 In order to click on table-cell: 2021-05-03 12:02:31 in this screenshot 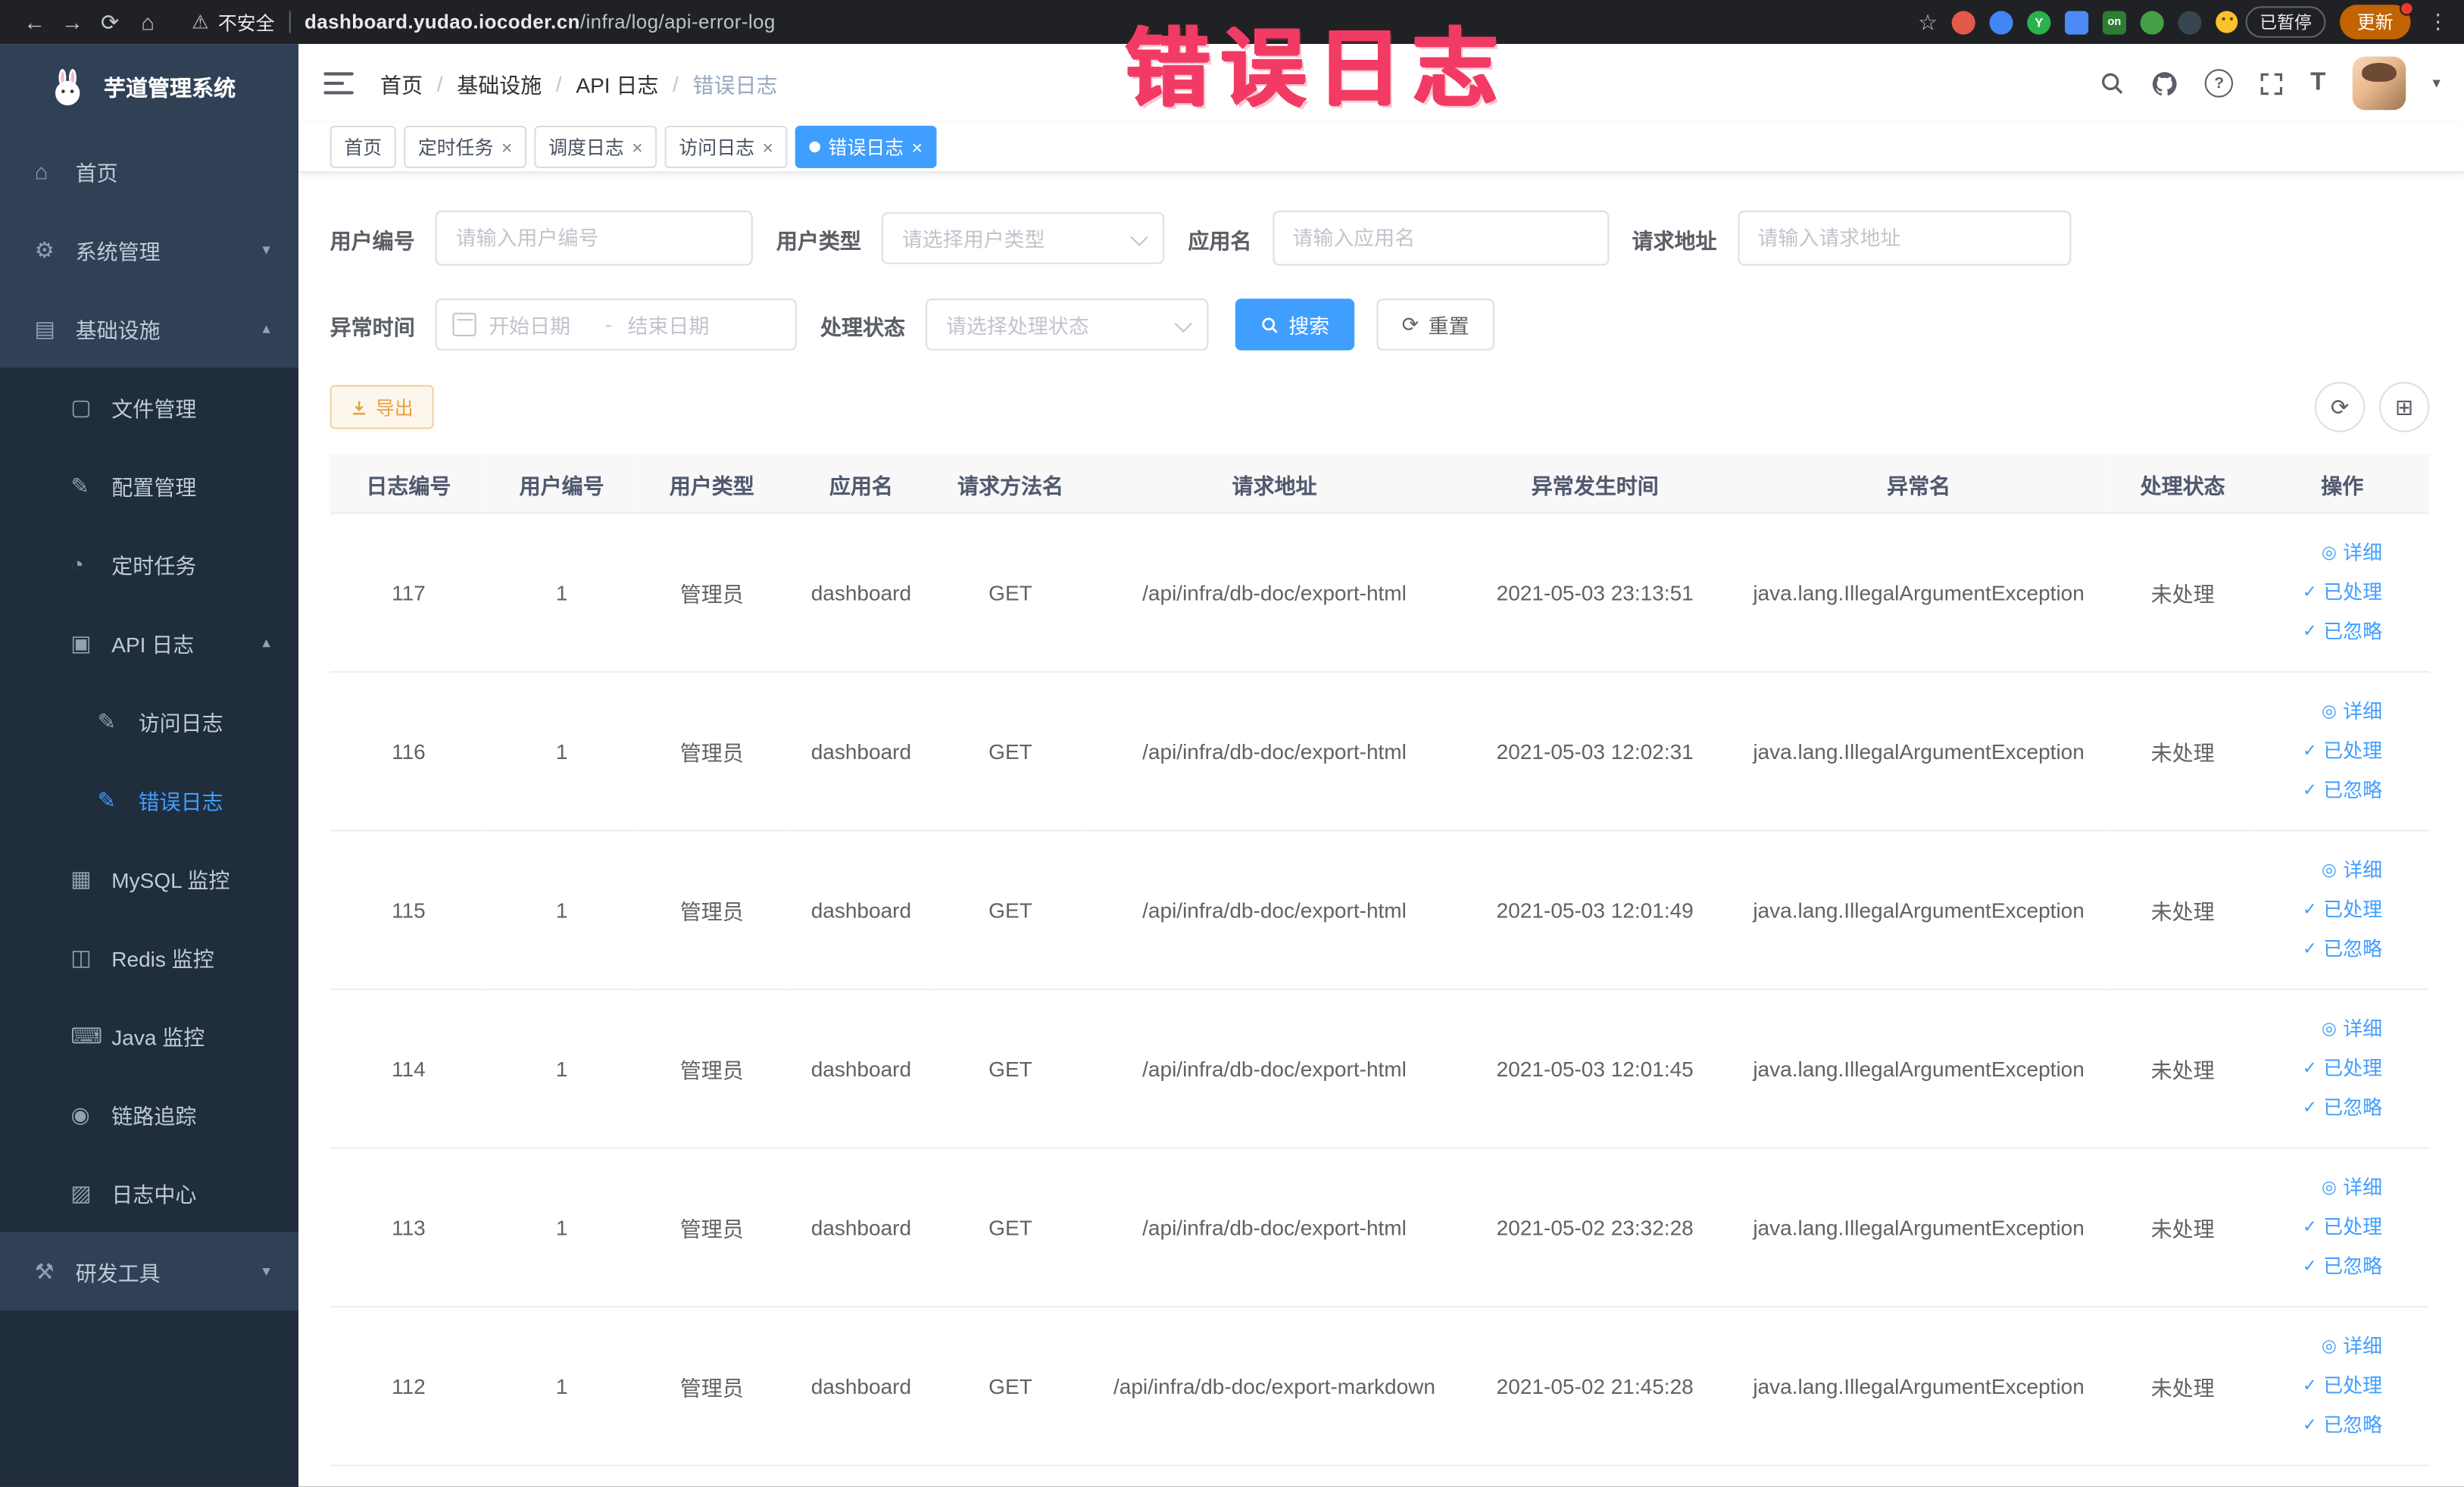, I will do `click(1595, 751)`.